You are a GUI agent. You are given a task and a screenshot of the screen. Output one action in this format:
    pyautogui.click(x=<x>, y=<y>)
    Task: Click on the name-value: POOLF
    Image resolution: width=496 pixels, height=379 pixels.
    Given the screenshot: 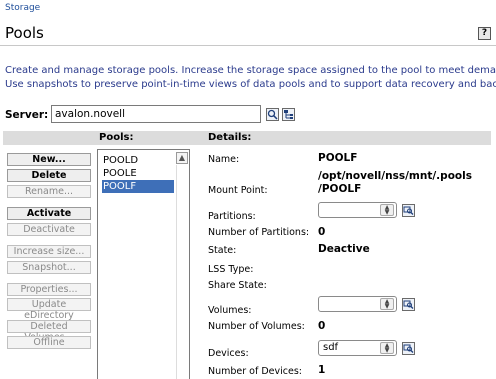 What is the action you would take?
    pyautogui.click(x=338, y=158)
    